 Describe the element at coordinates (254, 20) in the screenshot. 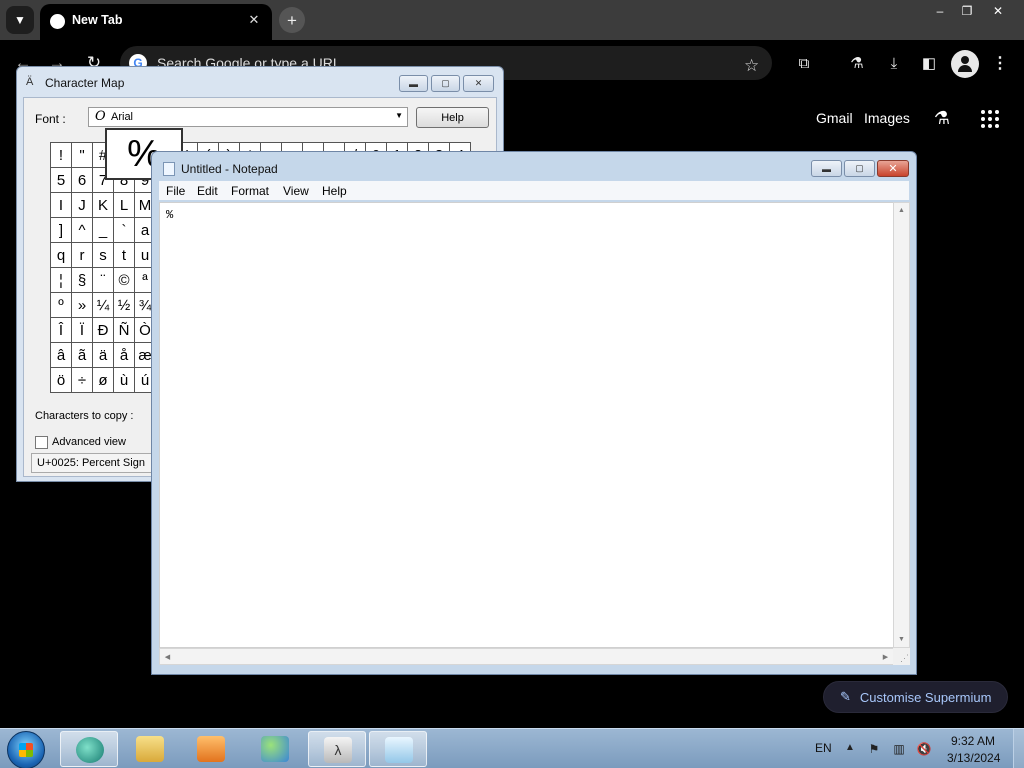

I see `tab-close-icon: ✕` at that location.